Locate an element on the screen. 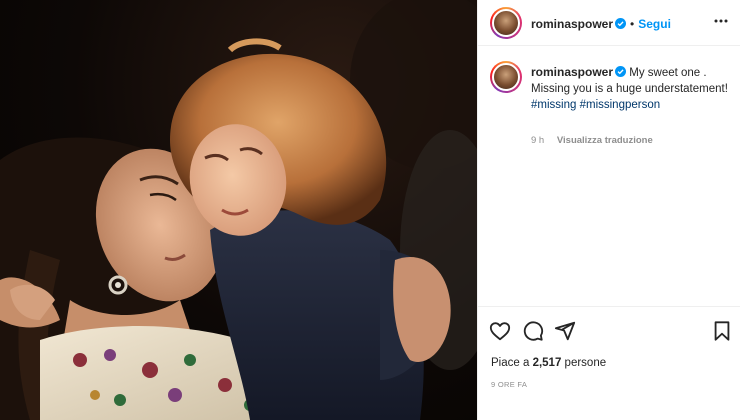 This screenshot has width=740, height=420. caption-avatar is located at coordinates (506, 77).